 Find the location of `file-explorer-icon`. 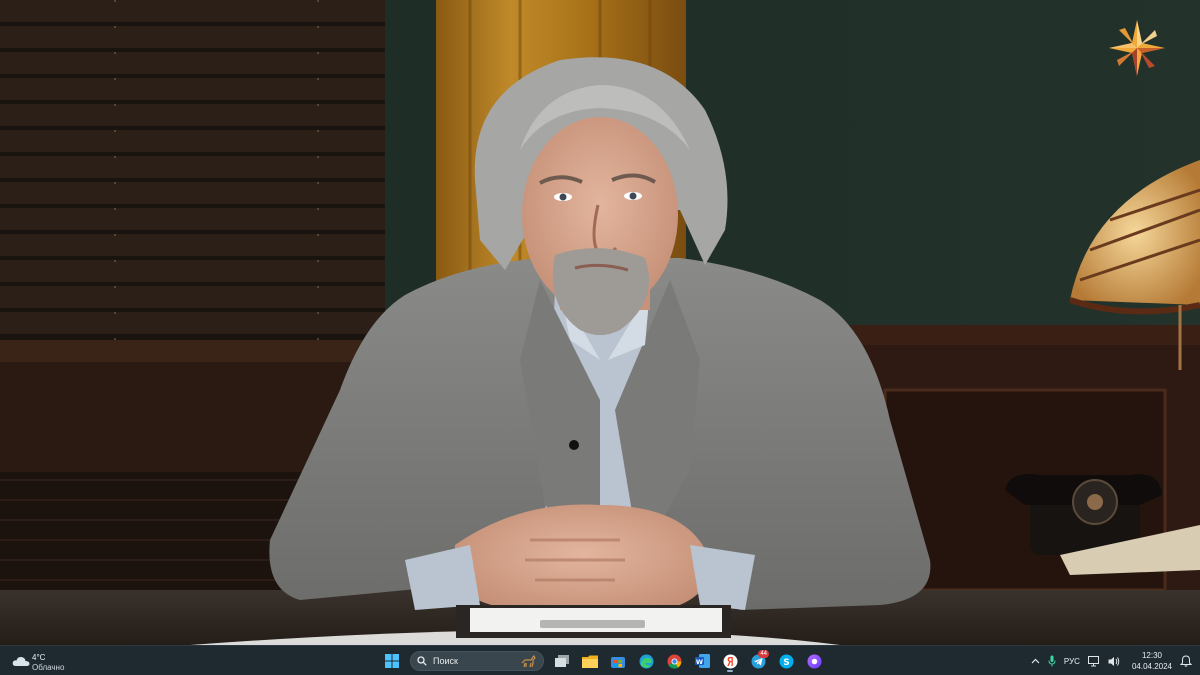

file-explorer-icon is located at coordinates (590, 661).